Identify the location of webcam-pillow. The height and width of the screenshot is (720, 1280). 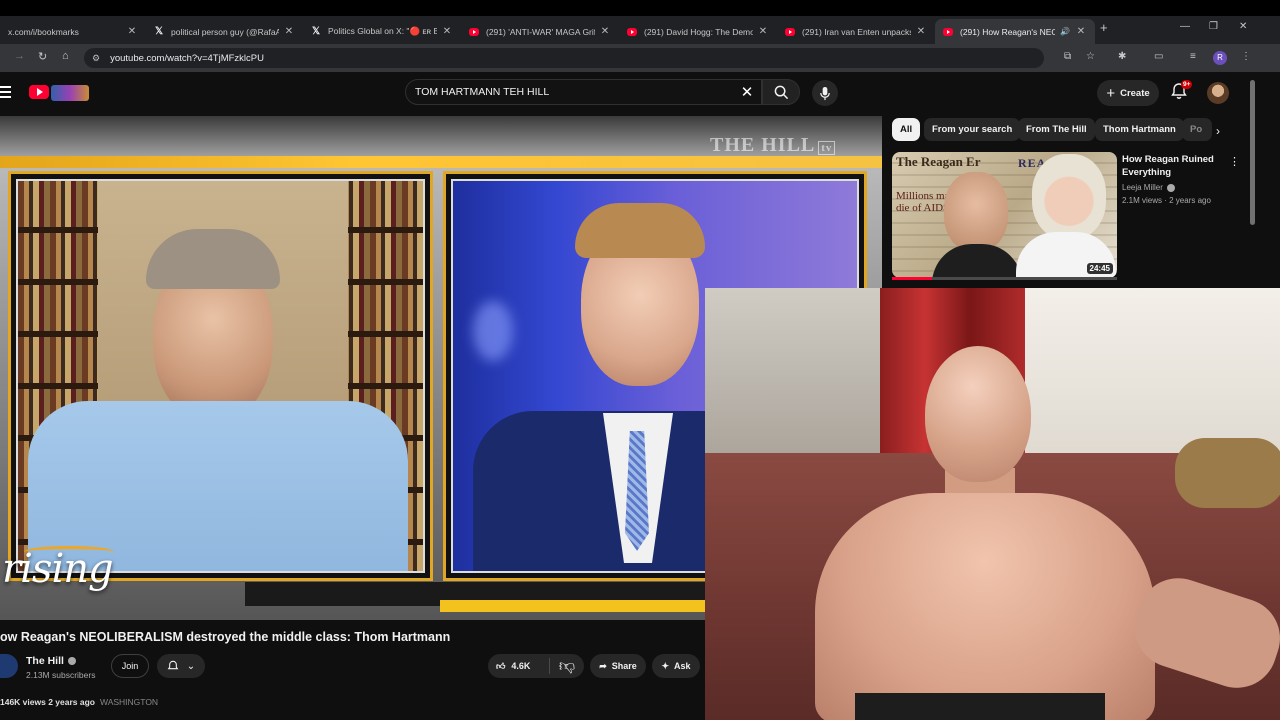
(1227, 473).